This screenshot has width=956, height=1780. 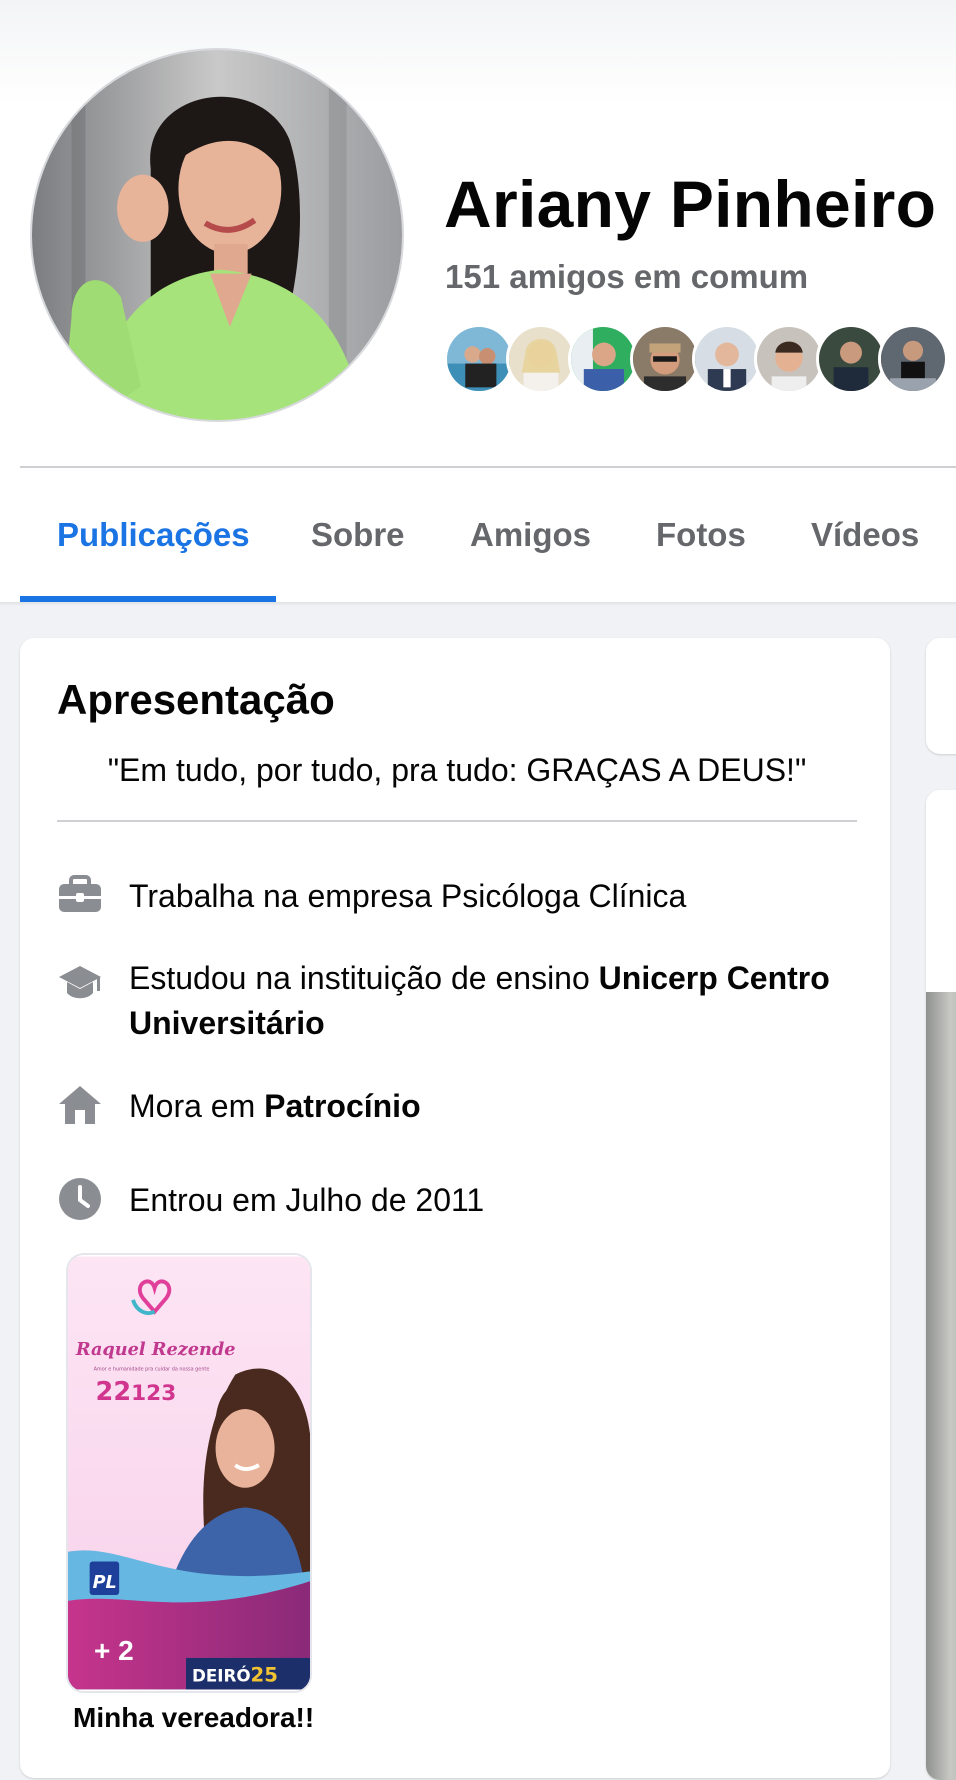 I want to click on tab-fotos: Fotos, so click(x=701, y=535).